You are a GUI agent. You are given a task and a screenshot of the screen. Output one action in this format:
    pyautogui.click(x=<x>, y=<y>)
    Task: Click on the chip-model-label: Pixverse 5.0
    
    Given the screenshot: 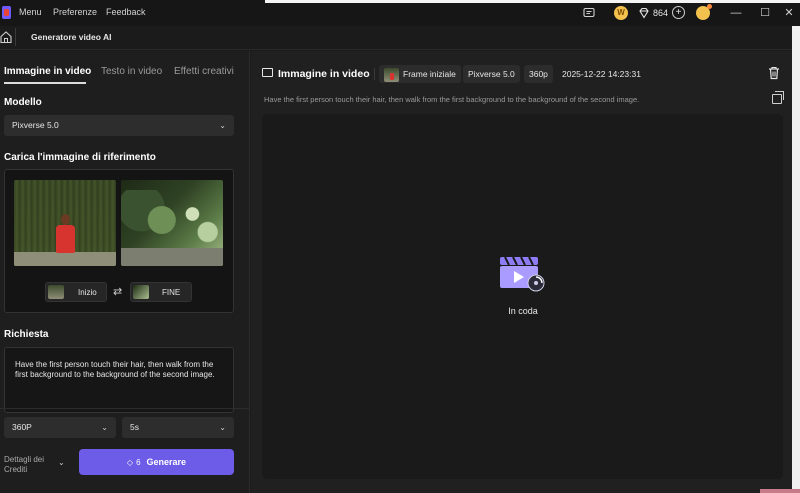 What is the action you would take?
    pyautogui.click(x=491, y=74)
    